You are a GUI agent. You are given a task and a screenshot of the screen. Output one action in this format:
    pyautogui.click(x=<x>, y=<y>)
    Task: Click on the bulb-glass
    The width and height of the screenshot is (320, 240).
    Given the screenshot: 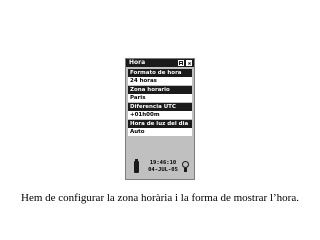 What is the action you would take?
    pyautogui.click(x=185, y=164)
    